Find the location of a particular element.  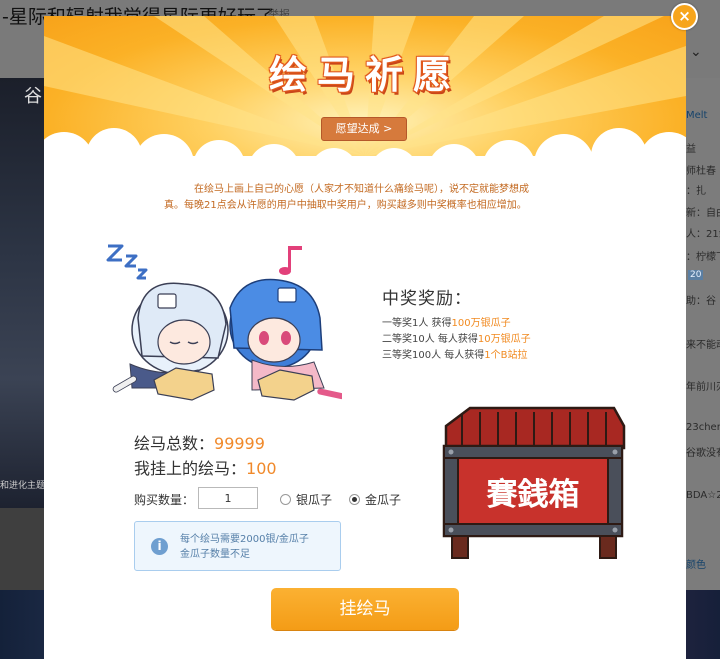

gold-seed-label: 金瓜子 is located at coordinates (383, 500).